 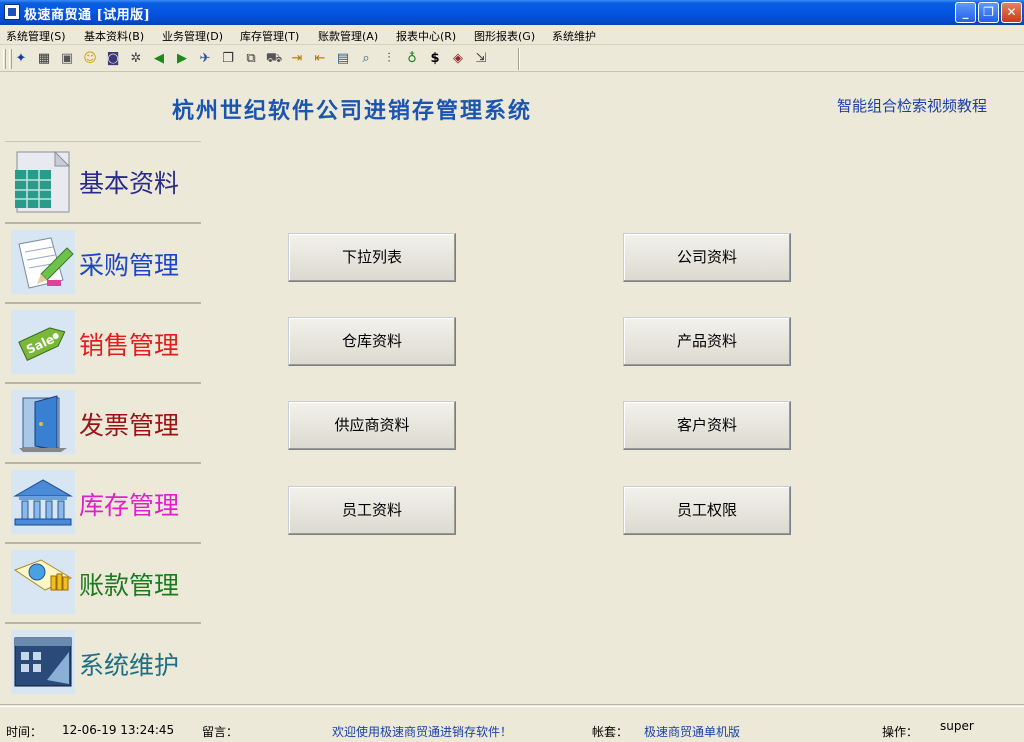 What do you see at coordinates (707, 425) in the screenshot?
I see `customer-info-button: 客户资料` at bounding box center [707, 425].